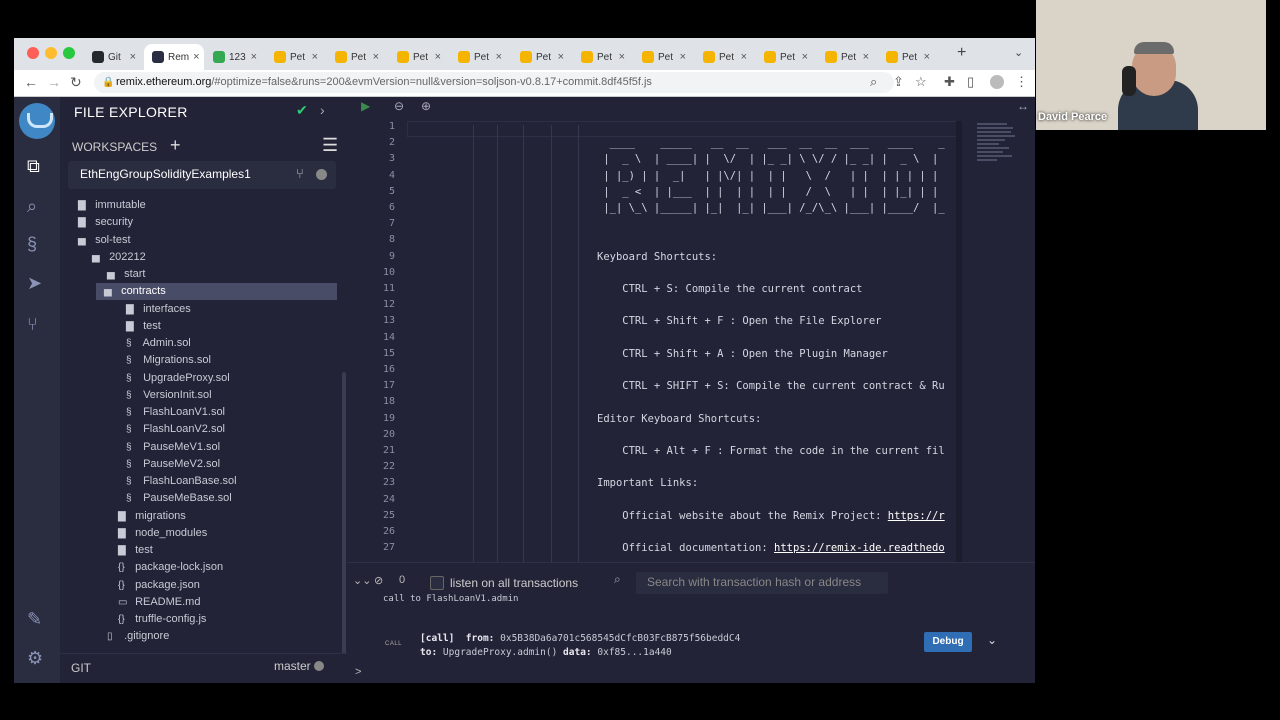 This screenshot has width=1280, height=720. Describe the element at coordinates (113, 57) in the screenshot. I see `browser-tab: Git ×` at that location.